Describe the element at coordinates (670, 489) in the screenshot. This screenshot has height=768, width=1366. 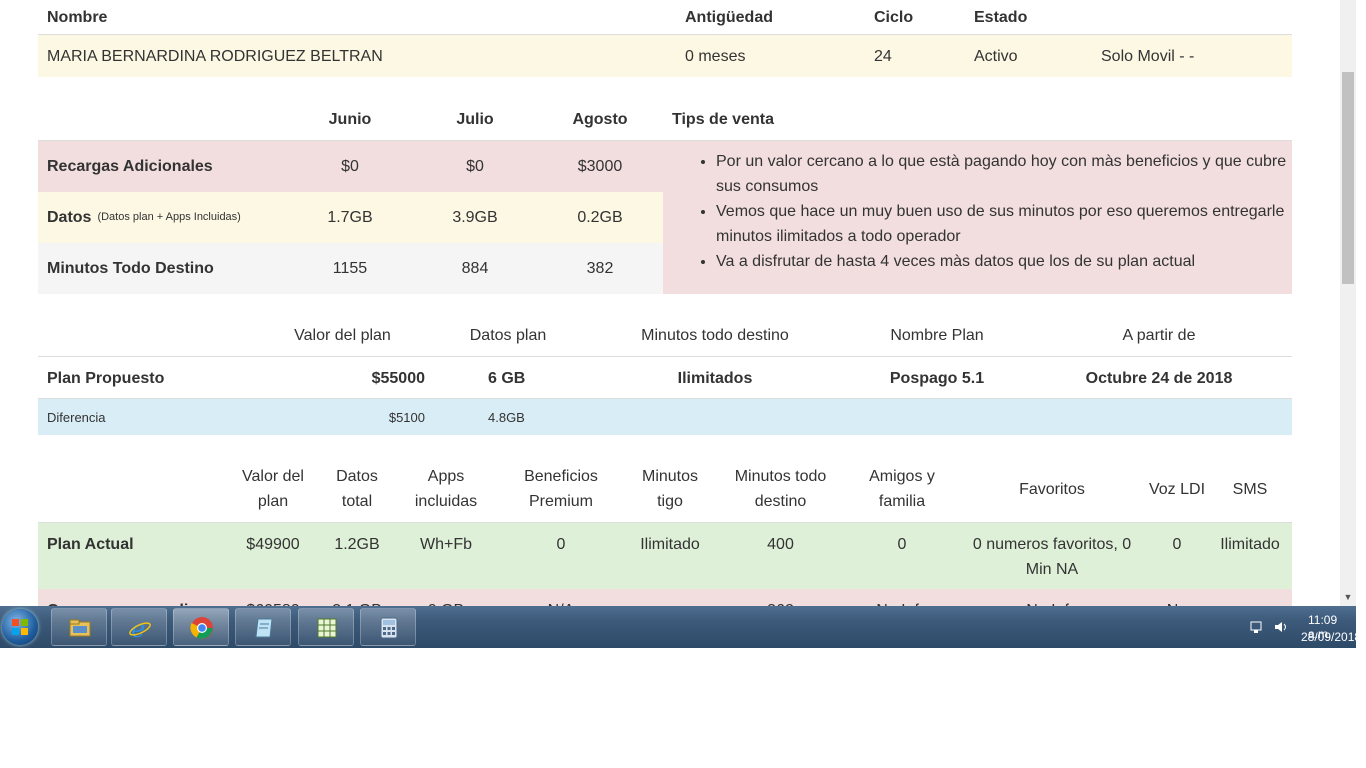
I see `current-h-minutos-tigo: Minutos tigo` at that location.